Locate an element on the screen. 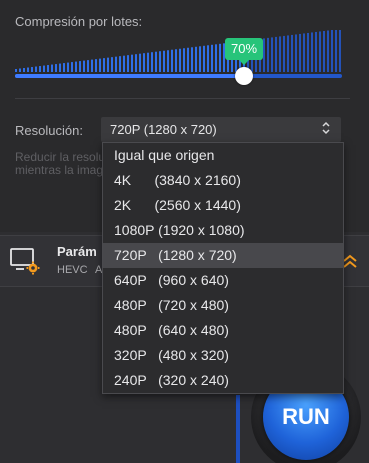 Image resolution: width=369 pixels, height=463 pixels. dropdown-option: 2K (2560 x 1440) is located at coordinates (223, 205).